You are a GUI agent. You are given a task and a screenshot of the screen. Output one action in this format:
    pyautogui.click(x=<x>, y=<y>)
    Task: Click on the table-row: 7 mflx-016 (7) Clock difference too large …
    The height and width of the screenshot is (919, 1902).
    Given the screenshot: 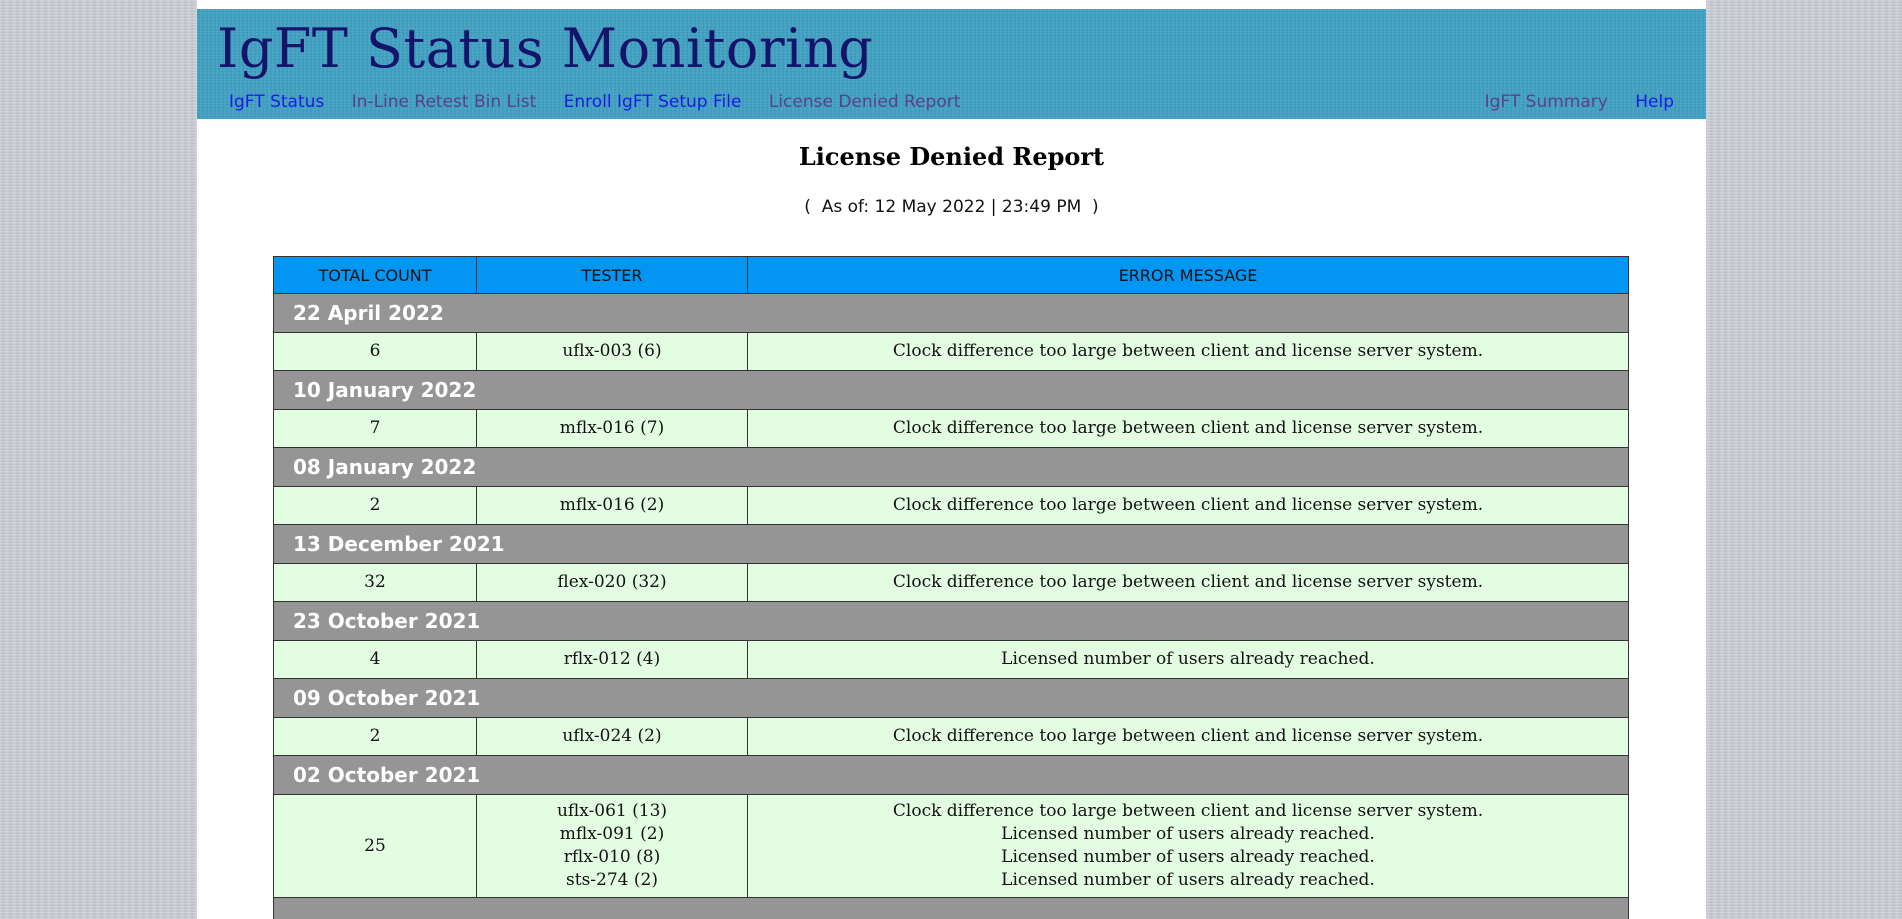 What is the action you would take?
    pyautogui.click(x=951, y=428)
    